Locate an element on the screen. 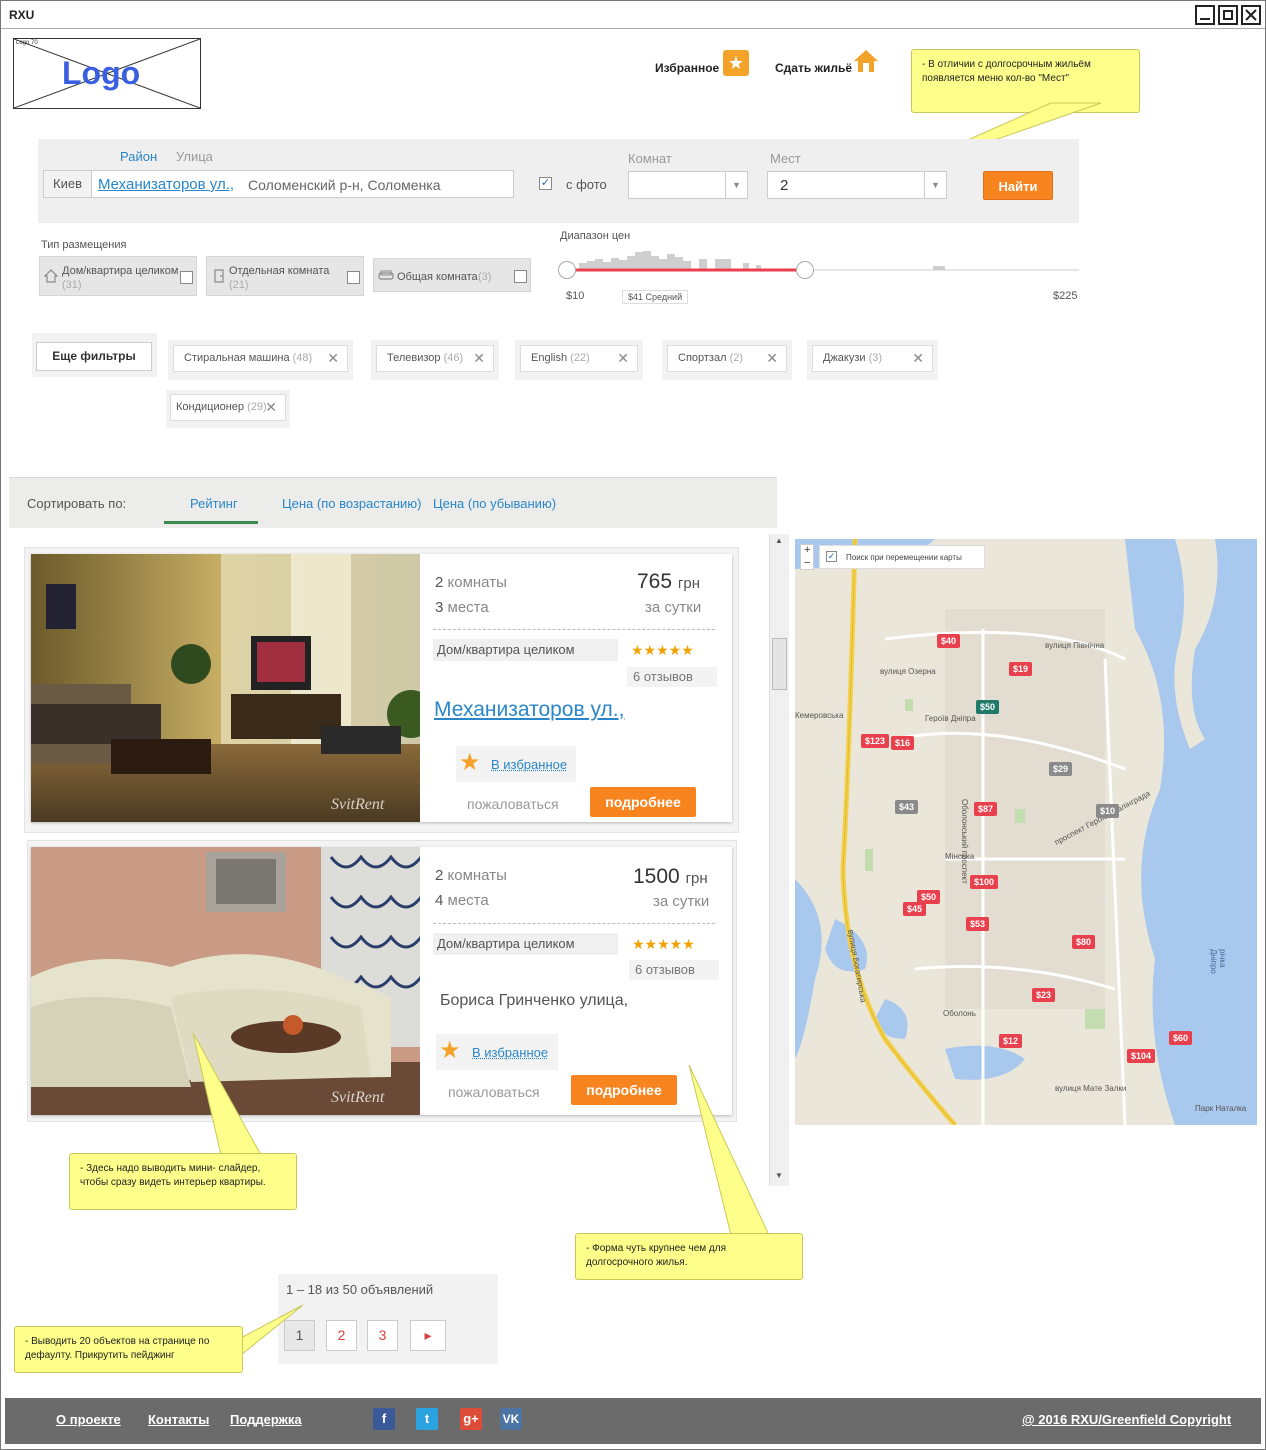  rooms-select: ▼ is located at coordinates (688, 185).